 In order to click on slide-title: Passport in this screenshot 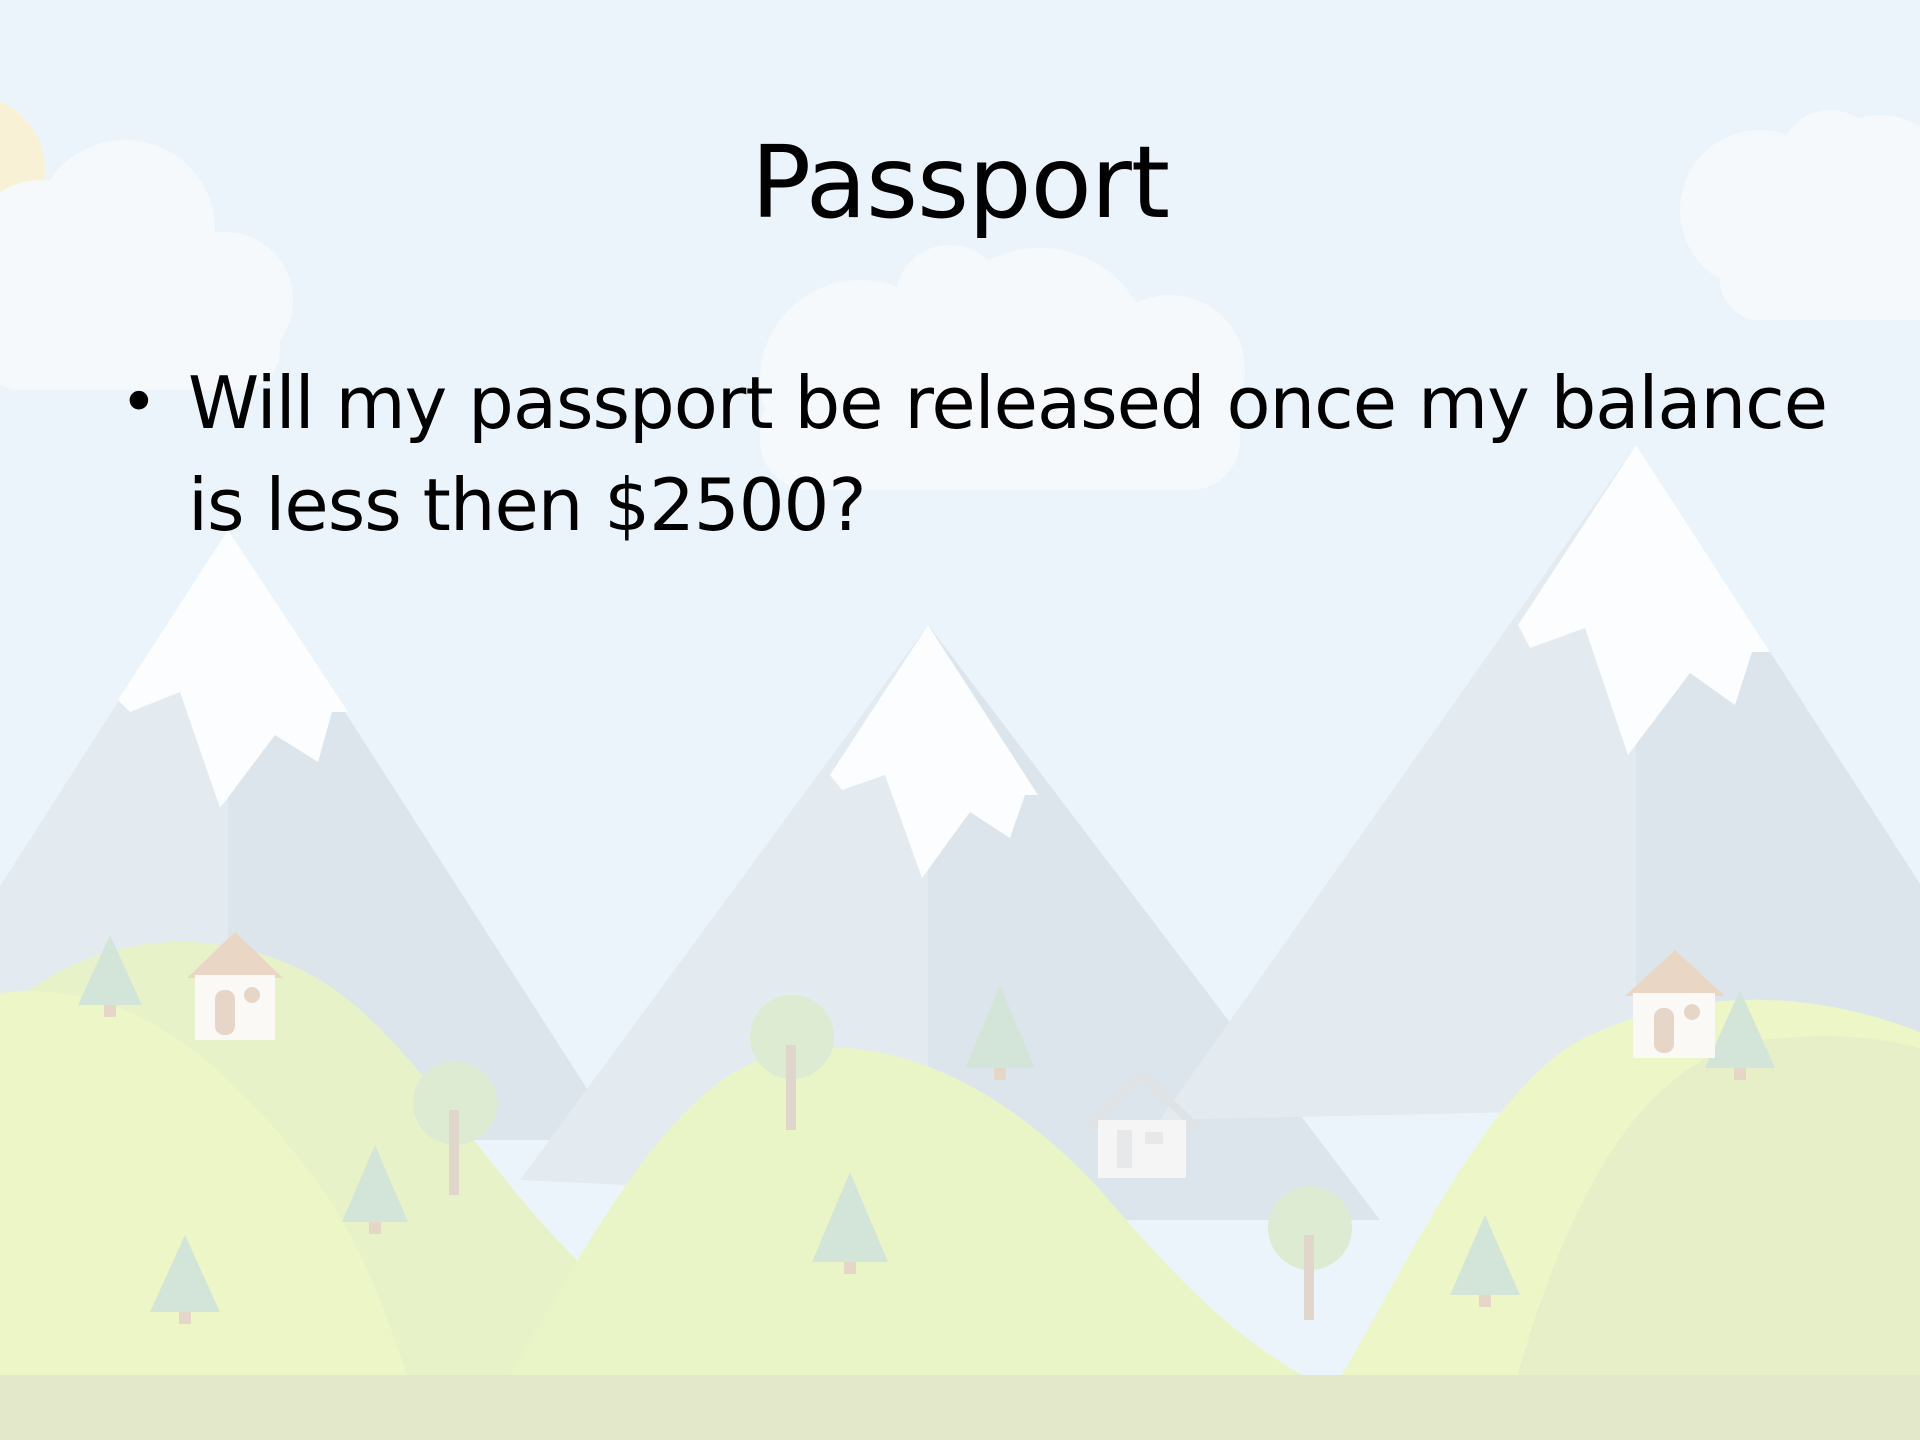, I will do `click(960, 182)`.